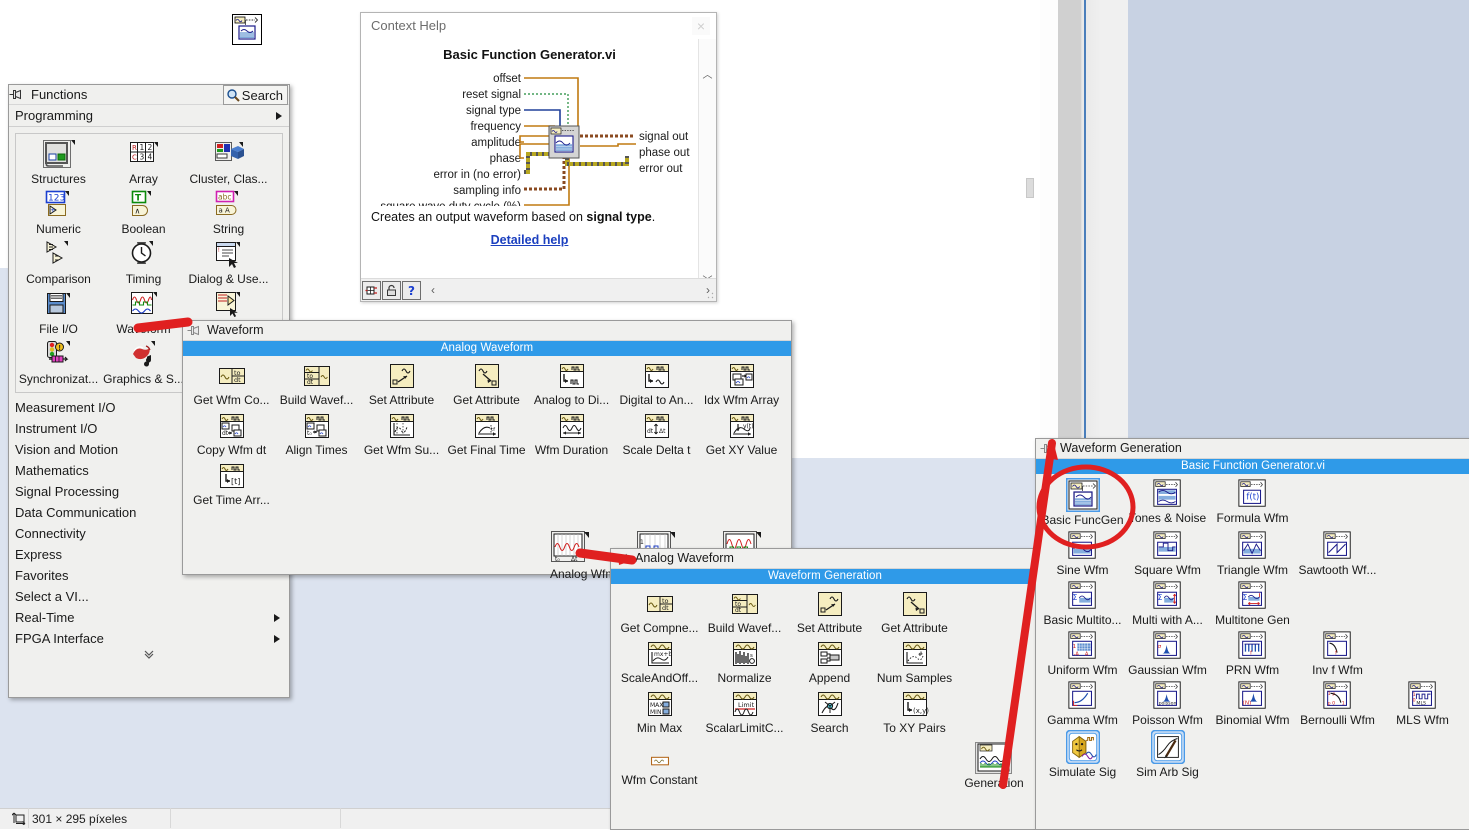 This screenshot has width=1469, height=830. I want to click on sidebar-item-real-time: Real-Time, so click(149, 617).